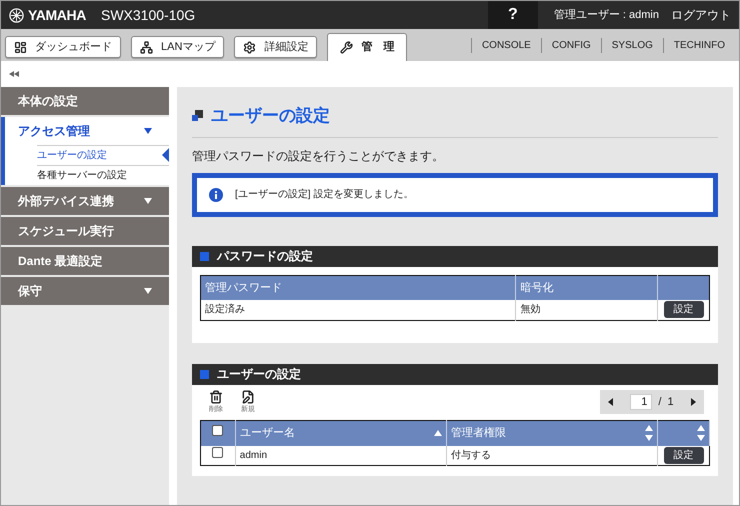 The height and width of the screenshot is (506, 740). What do you see at coordinates (146, 47) in the screenshot?
I see `map-icon` at bounding box center [146, 47].